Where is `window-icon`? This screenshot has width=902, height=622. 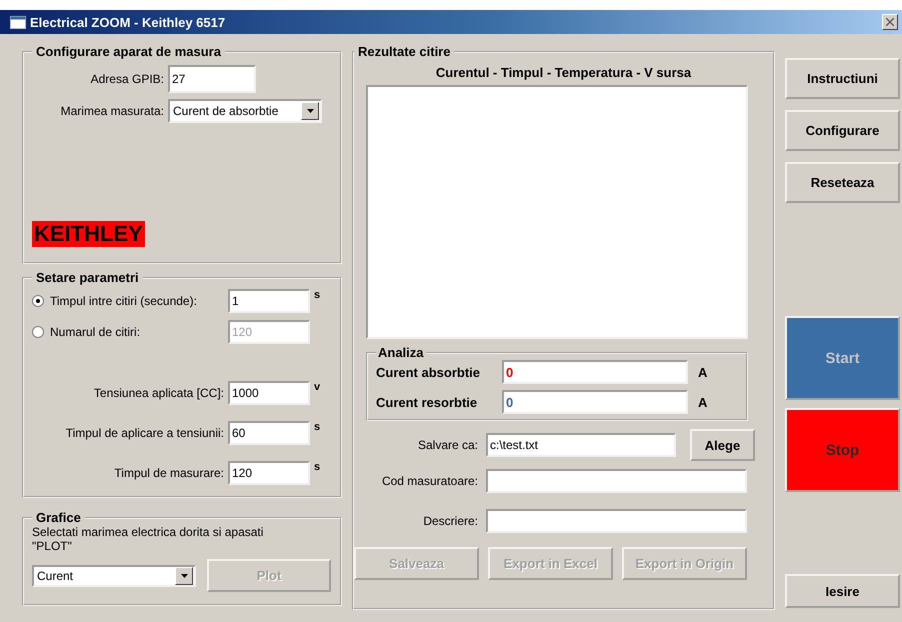
window-icon is located at coordinates (18, 22).